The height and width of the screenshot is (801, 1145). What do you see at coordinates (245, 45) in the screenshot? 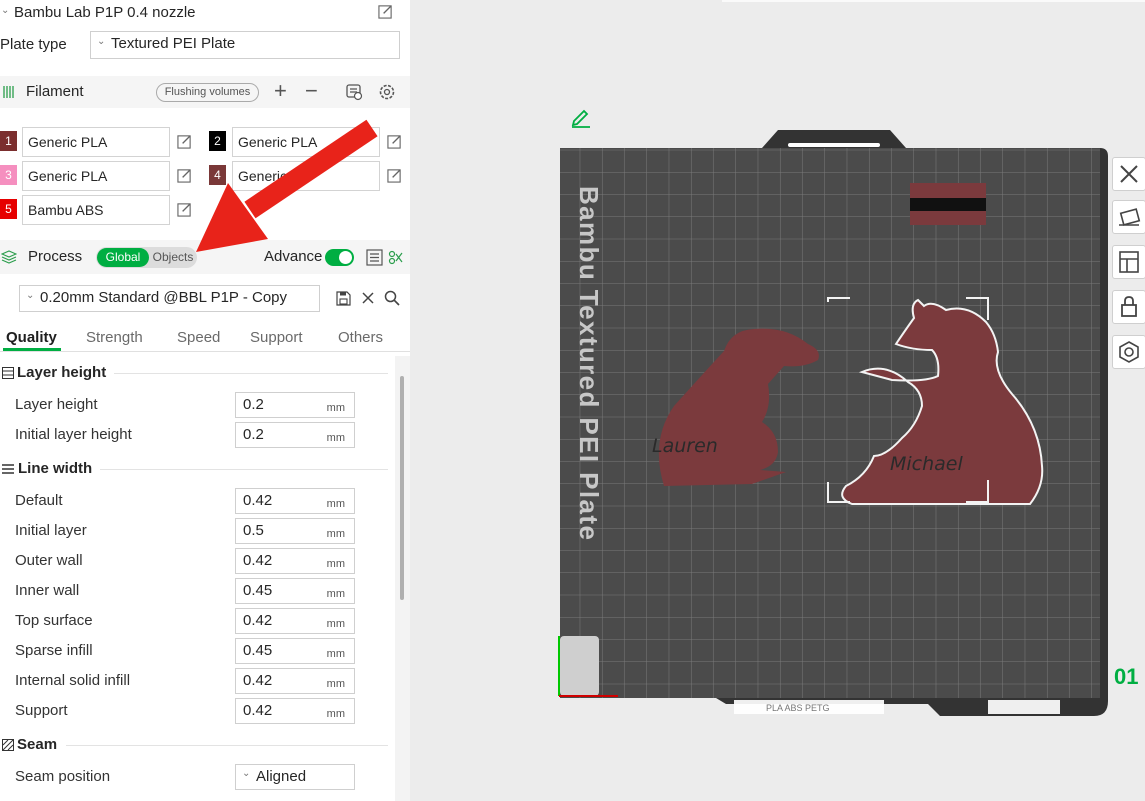
I see `plate-type-select: ⌄ Textured PEI Plate` at bounding box center [245, 45].